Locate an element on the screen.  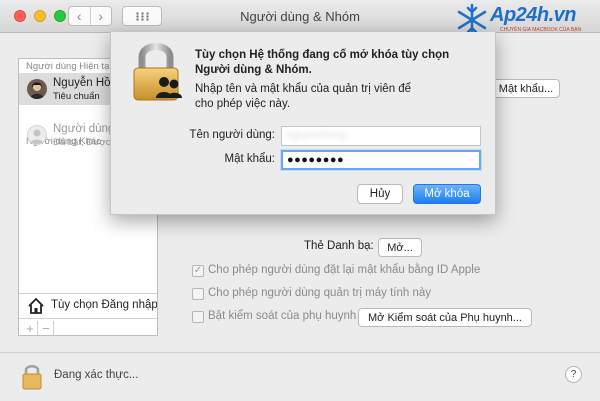
password-label: Mật khẩu: is located at coordinates (250, 159).